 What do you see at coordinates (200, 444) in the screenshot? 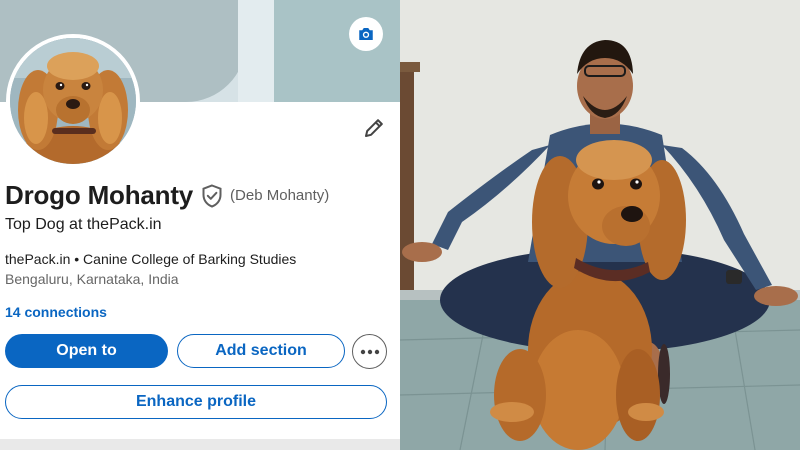
I see `section-divider` at bounding box center [200, 444].